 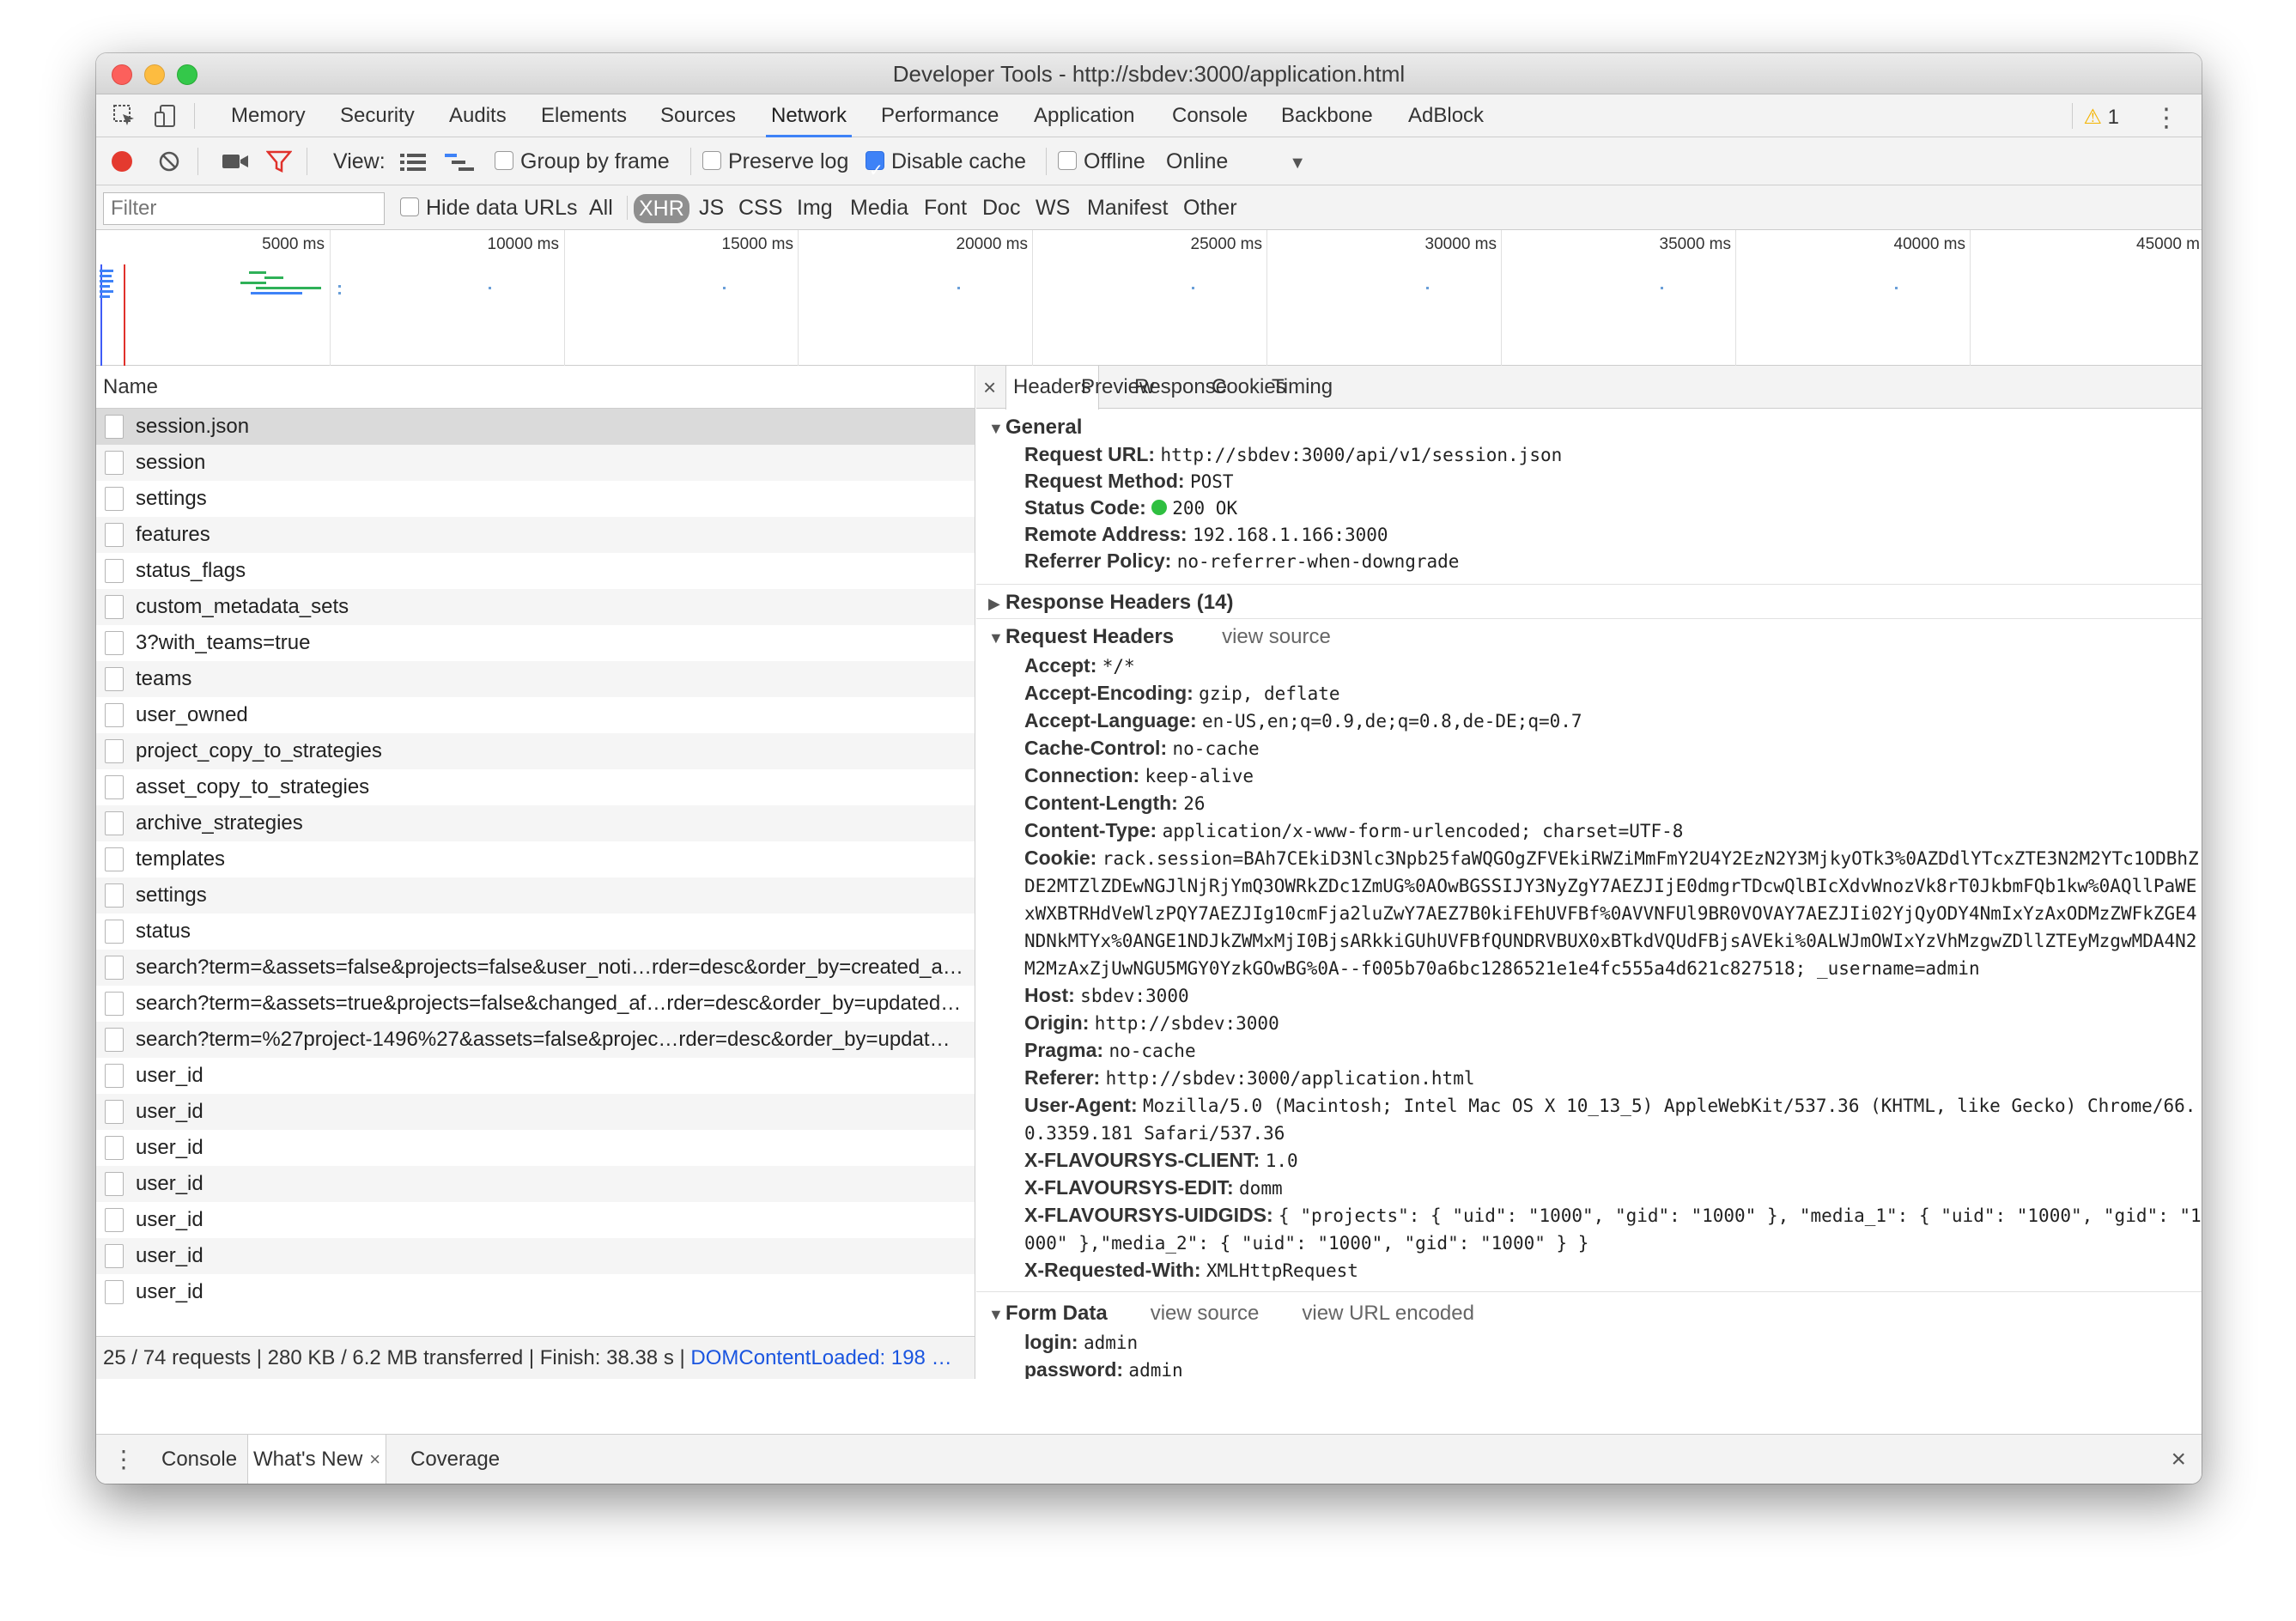 What do you see at coordinates (1053, 207) in the screenshot?
I see `filter-type-ws: WS` at bounding box center [1053, 207].